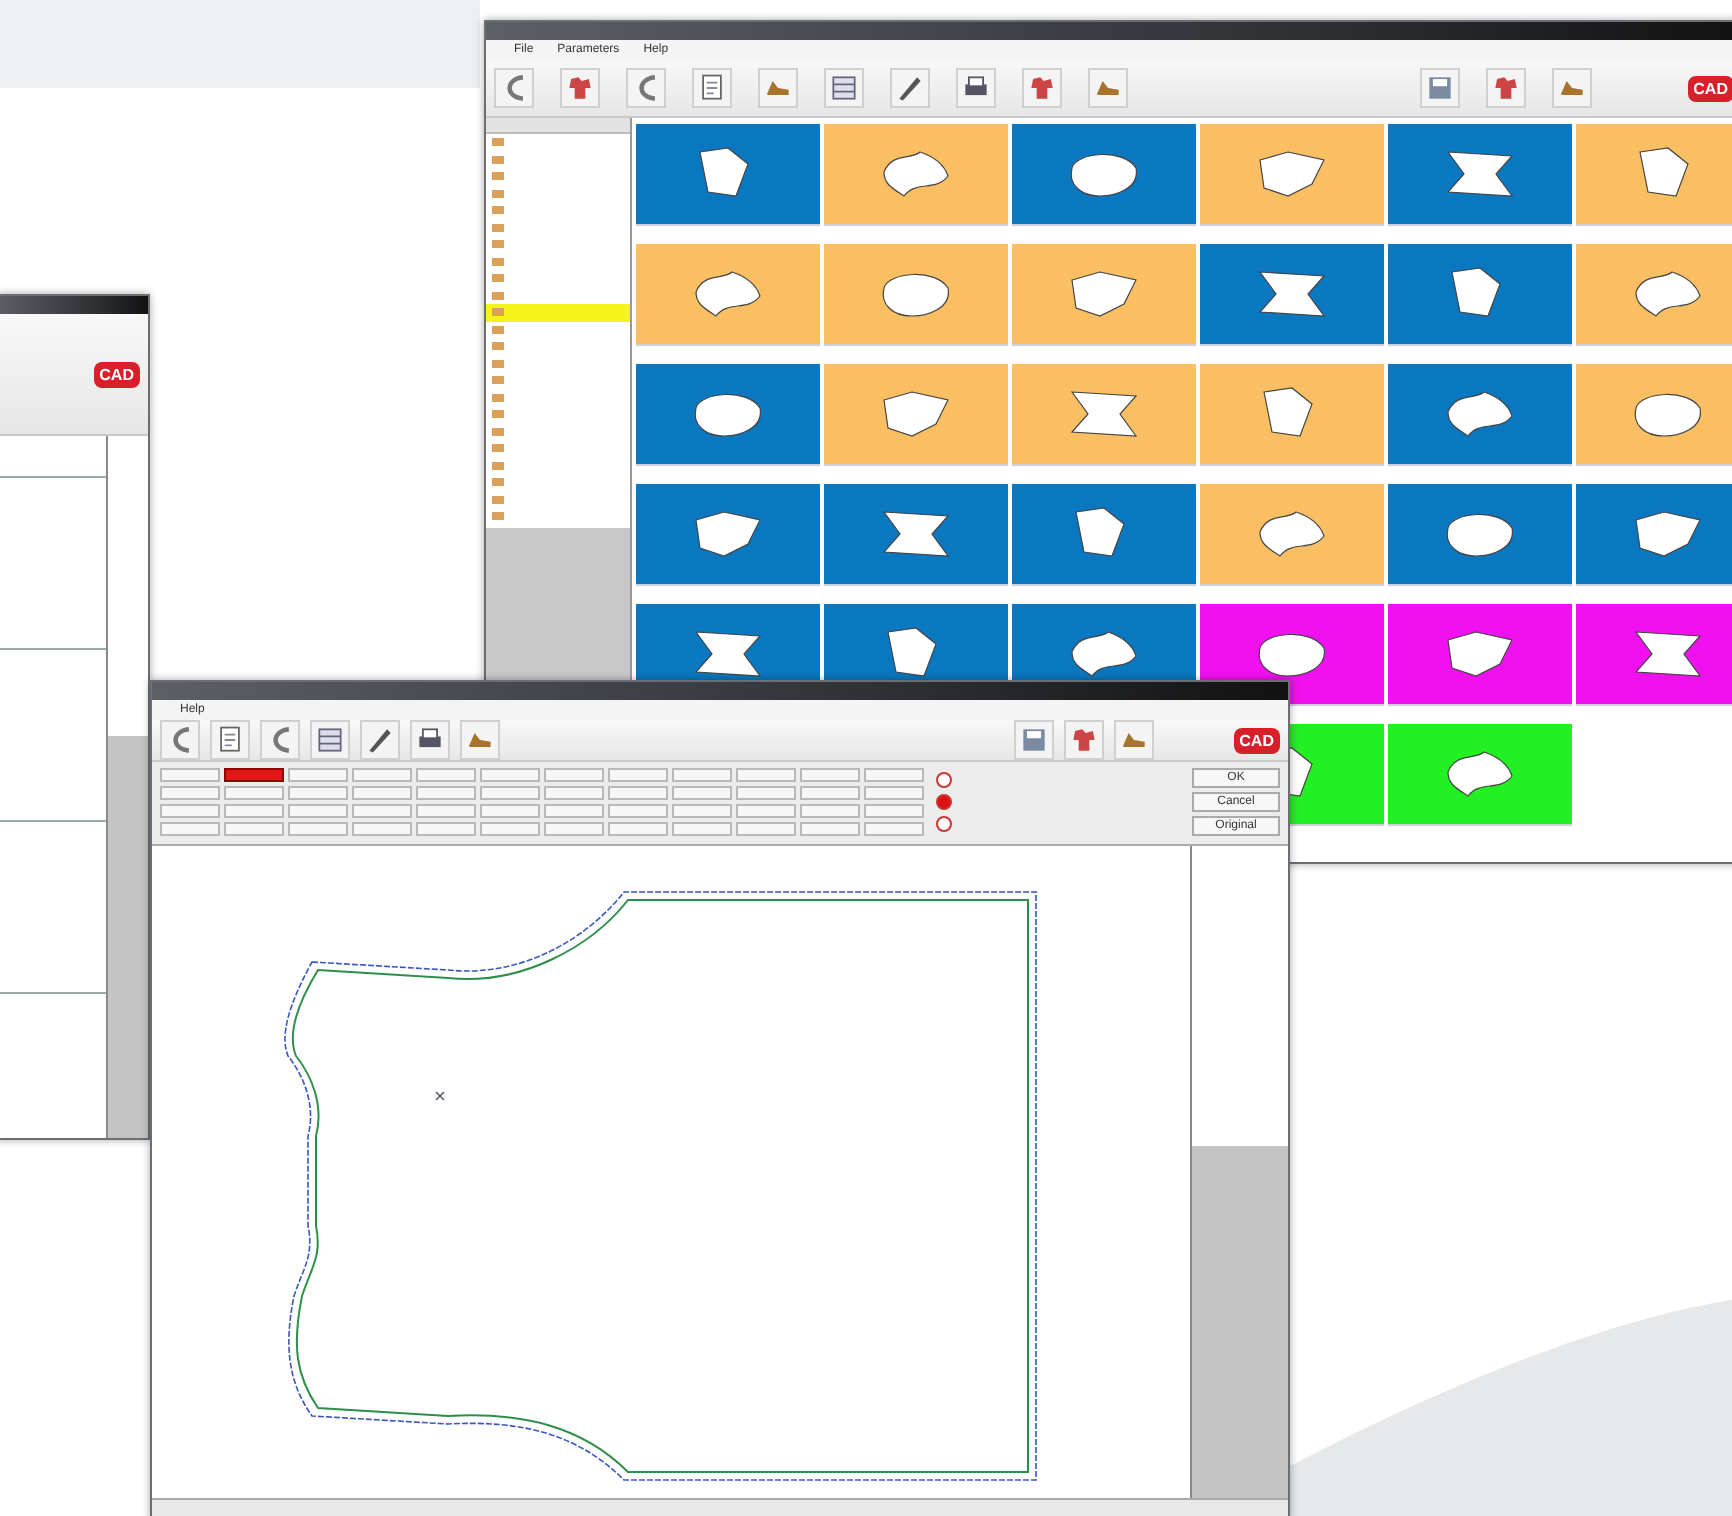 The height and width of the screenshot is (1516, 1732). I want to click on file-row, so click(558, 312).